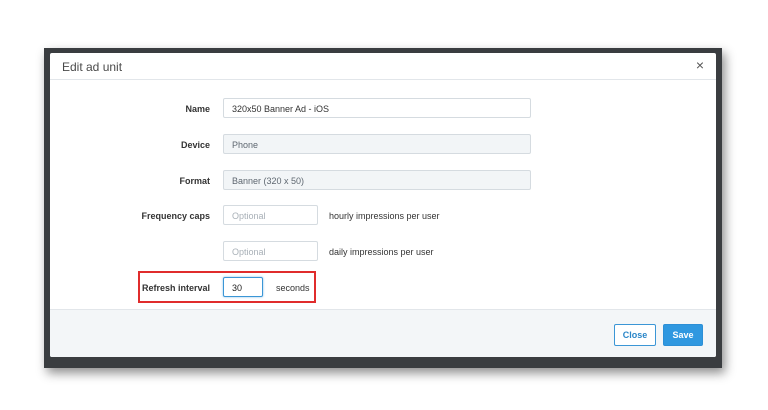 The width and height of the screenshot is (768, 410). Describe the element at coordinates (383, 333) in the screenshot. I see `modal-footer: Close Save` at that location.